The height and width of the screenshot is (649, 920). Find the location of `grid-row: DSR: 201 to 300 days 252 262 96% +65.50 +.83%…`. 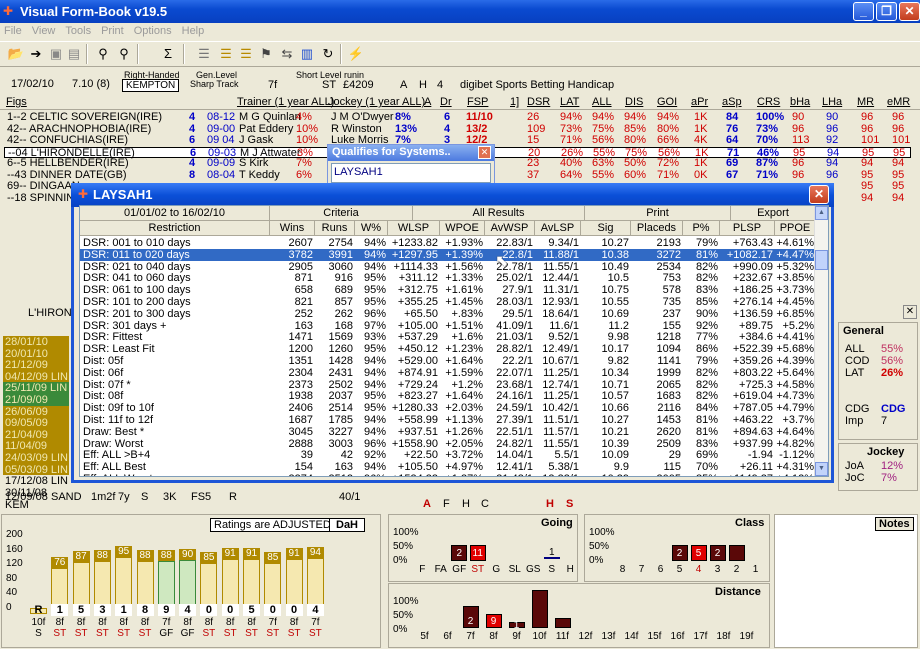

grid-row: DSR: 201 to 300 days 252 262 96% +65.50 +.83%… is located at coordinates (448, 314).